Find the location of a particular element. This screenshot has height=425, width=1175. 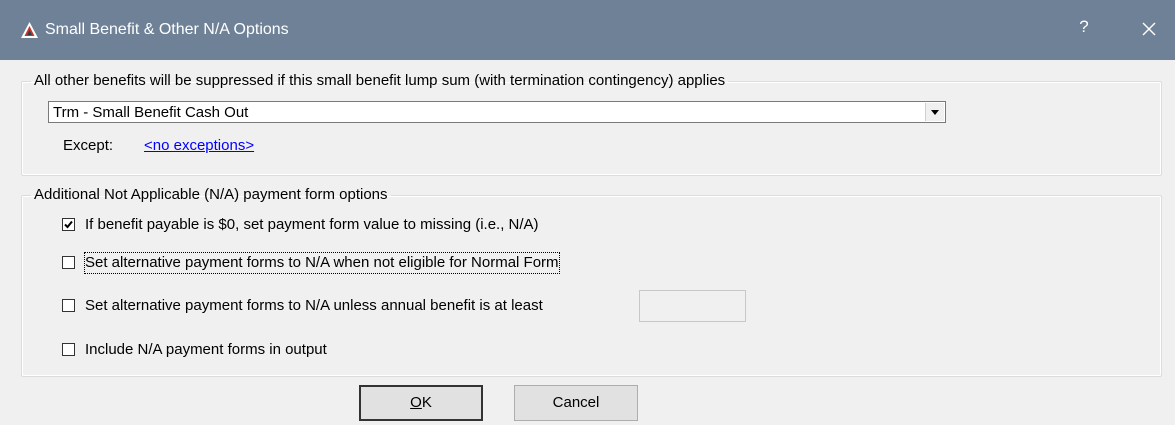

min-benefit-checkbox is located at coordinates (68, 305).